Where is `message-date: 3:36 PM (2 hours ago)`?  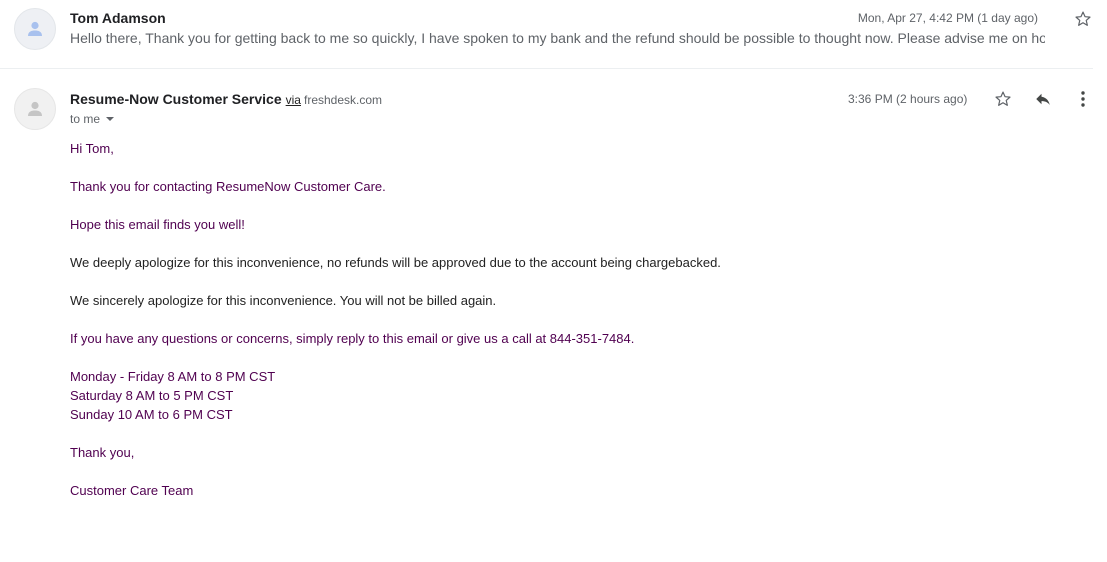
message-date: 3:36 PM (2 hours ago) is located at coordinates (908, 99).